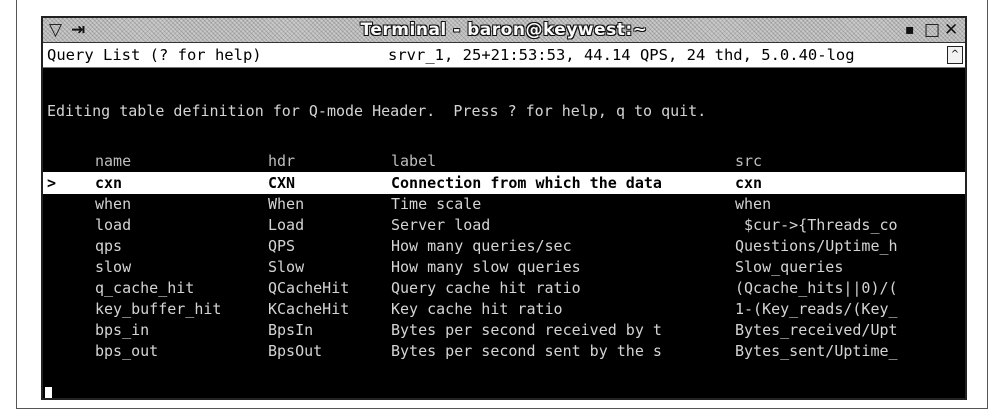 Image resolution: width=1004 pixels, height=409 pixels. I want to click on cell-src: Slow_queries, so click(789, 267).